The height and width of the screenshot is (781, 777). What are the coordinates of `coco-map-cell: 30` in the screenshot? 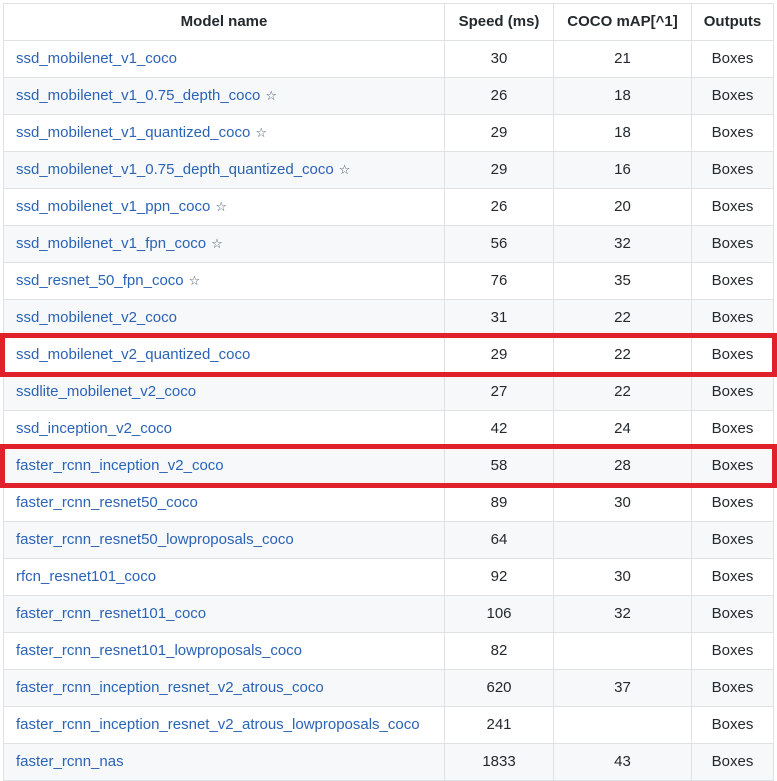 It's located at (622, 503).